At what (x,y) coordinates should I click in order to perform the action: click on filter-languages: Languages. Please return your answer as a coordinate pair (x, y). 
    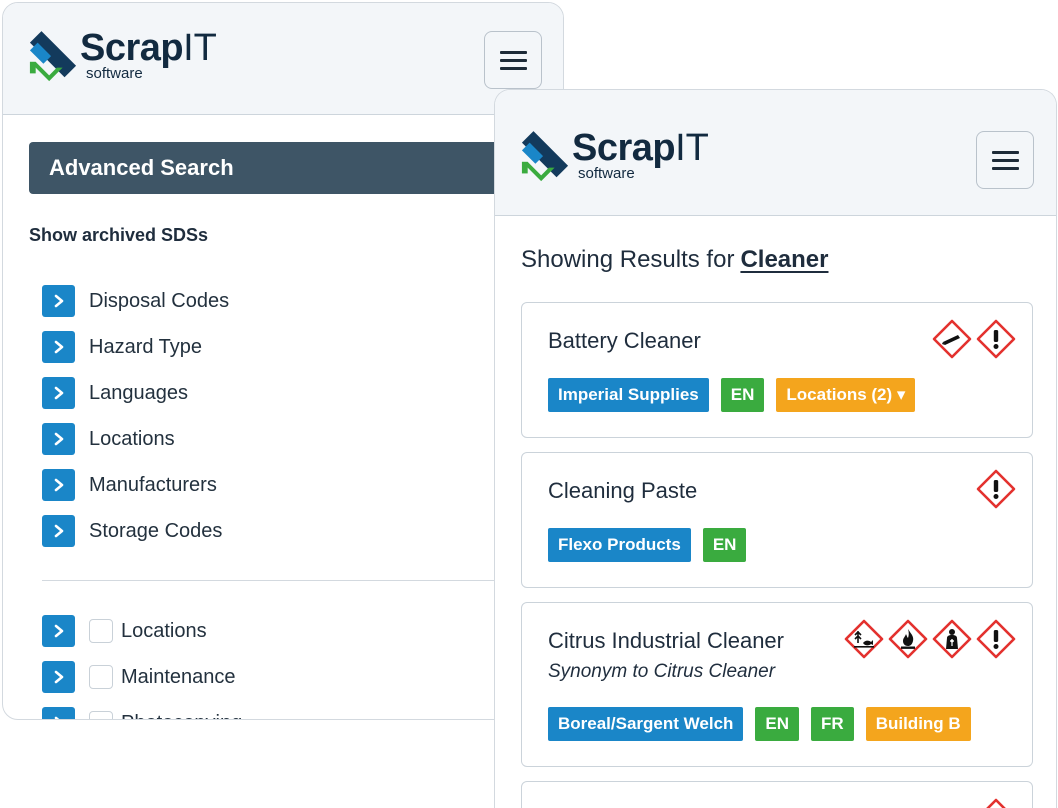
    Looking at the image, I should click on (115, 393).